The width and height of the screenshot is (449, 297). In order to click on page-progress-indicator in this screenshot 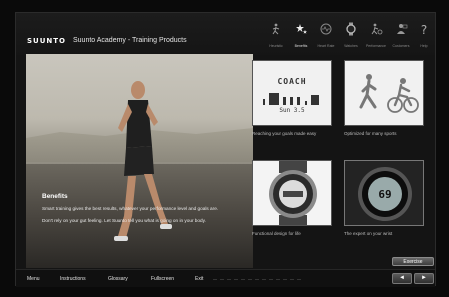, I will do `click(258, 279)`.